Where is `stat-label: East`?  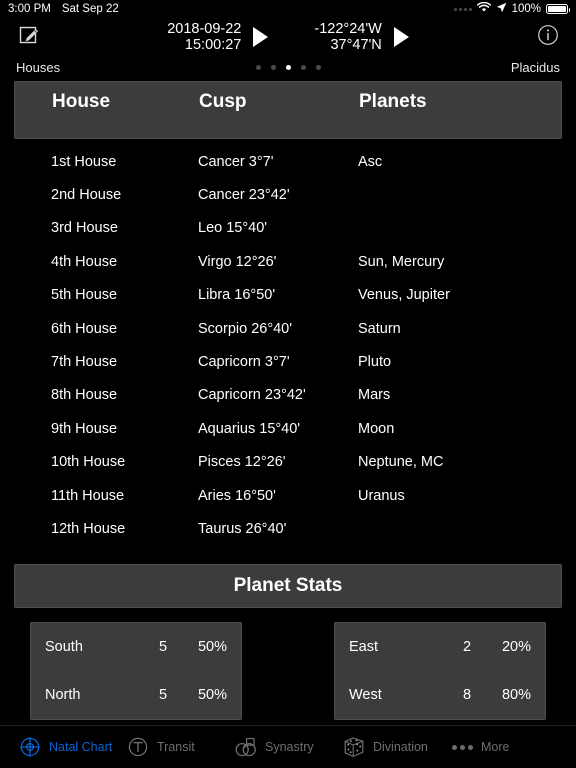
stat-label: East is located at coordinates (364, 646).